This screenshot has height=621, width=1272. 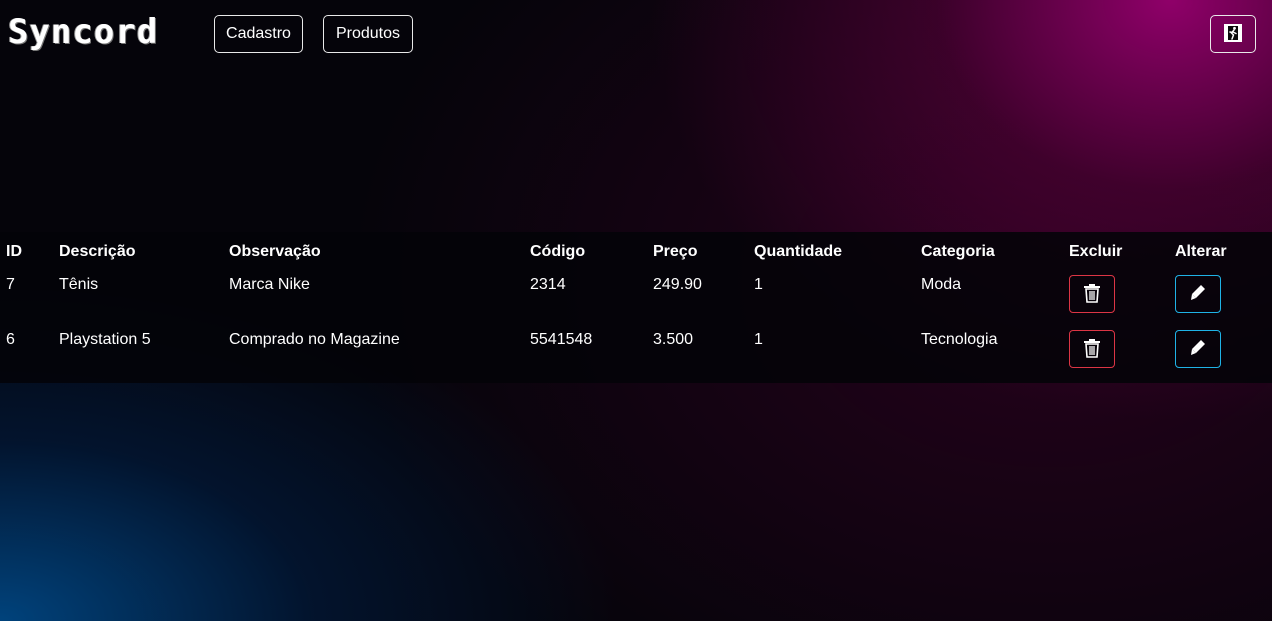 What do you see at coordinates (258, 34) in the screenshot?
I see `nav-cadastro-button: Cadastro` at bounding box center [258, 34].